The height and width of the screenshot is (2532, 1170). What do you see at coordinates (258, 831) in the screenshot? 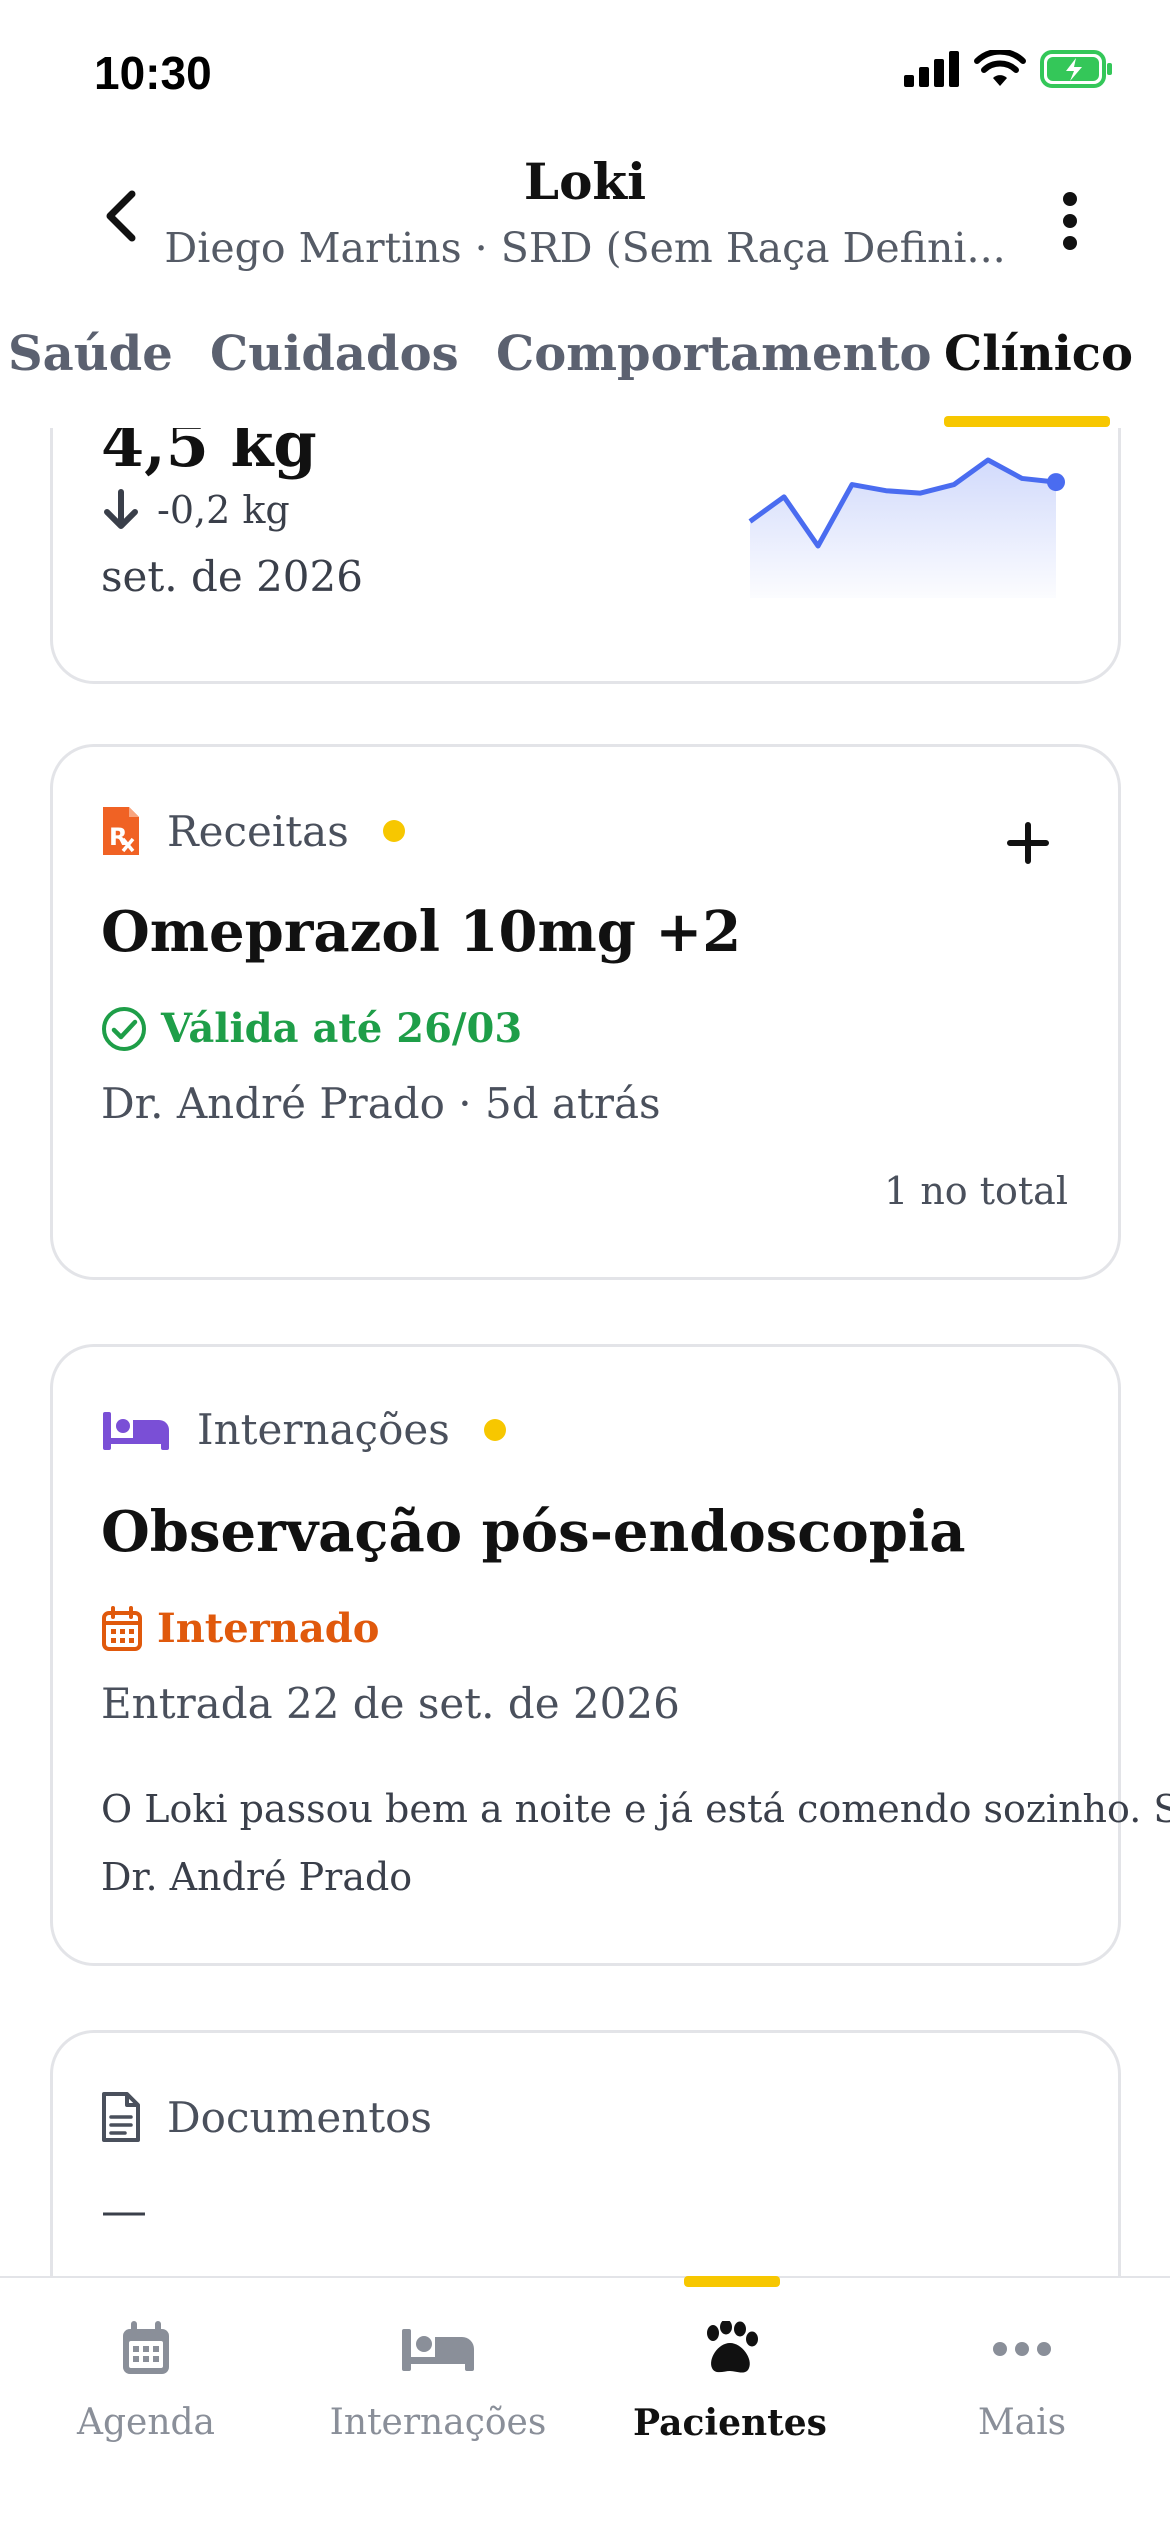
I see `prescriptions-heading: Receitas` at bounding box center [258, 831].